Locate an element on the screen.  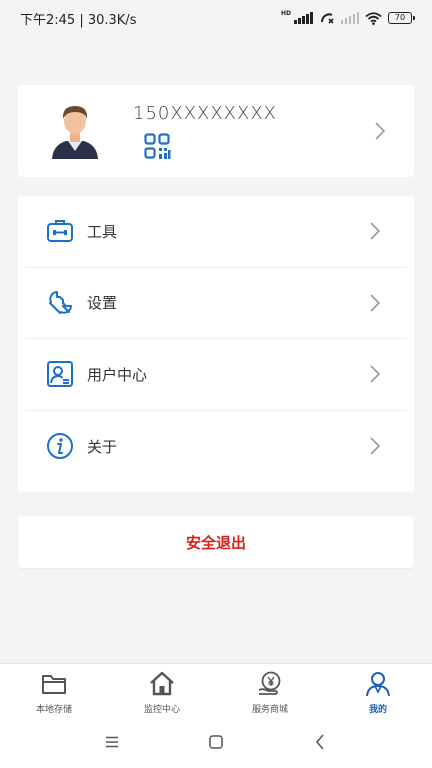
menu-item-label: 工具 is located at coordinates (102, 231).